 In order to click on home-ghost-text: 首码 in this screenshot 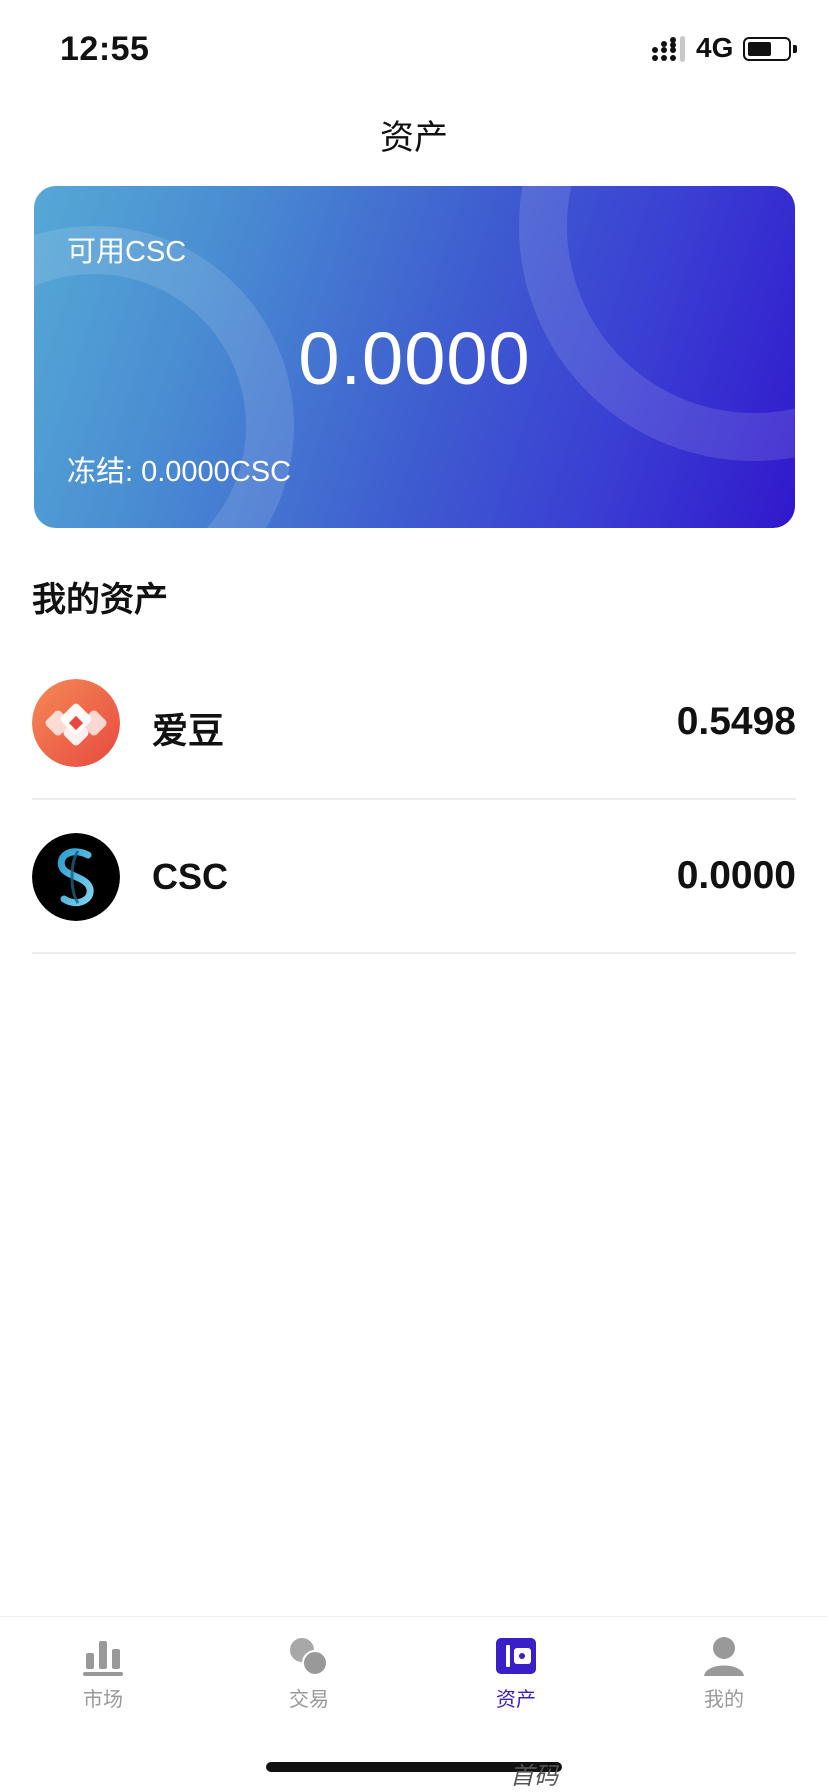, I will do `click(534, 1777)`.